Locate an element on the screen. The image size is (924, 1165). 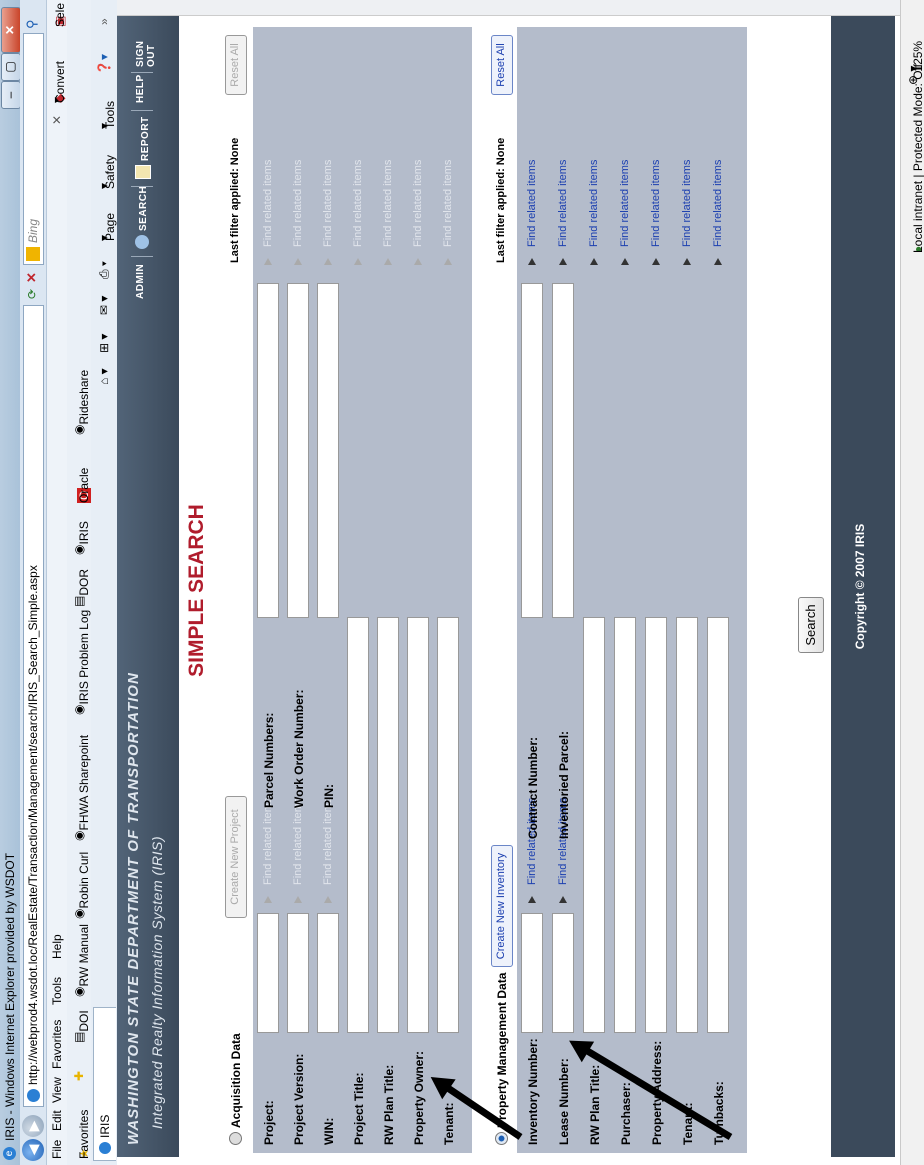
refresh-icon: ⟳ is located at coordinates (32, 294).